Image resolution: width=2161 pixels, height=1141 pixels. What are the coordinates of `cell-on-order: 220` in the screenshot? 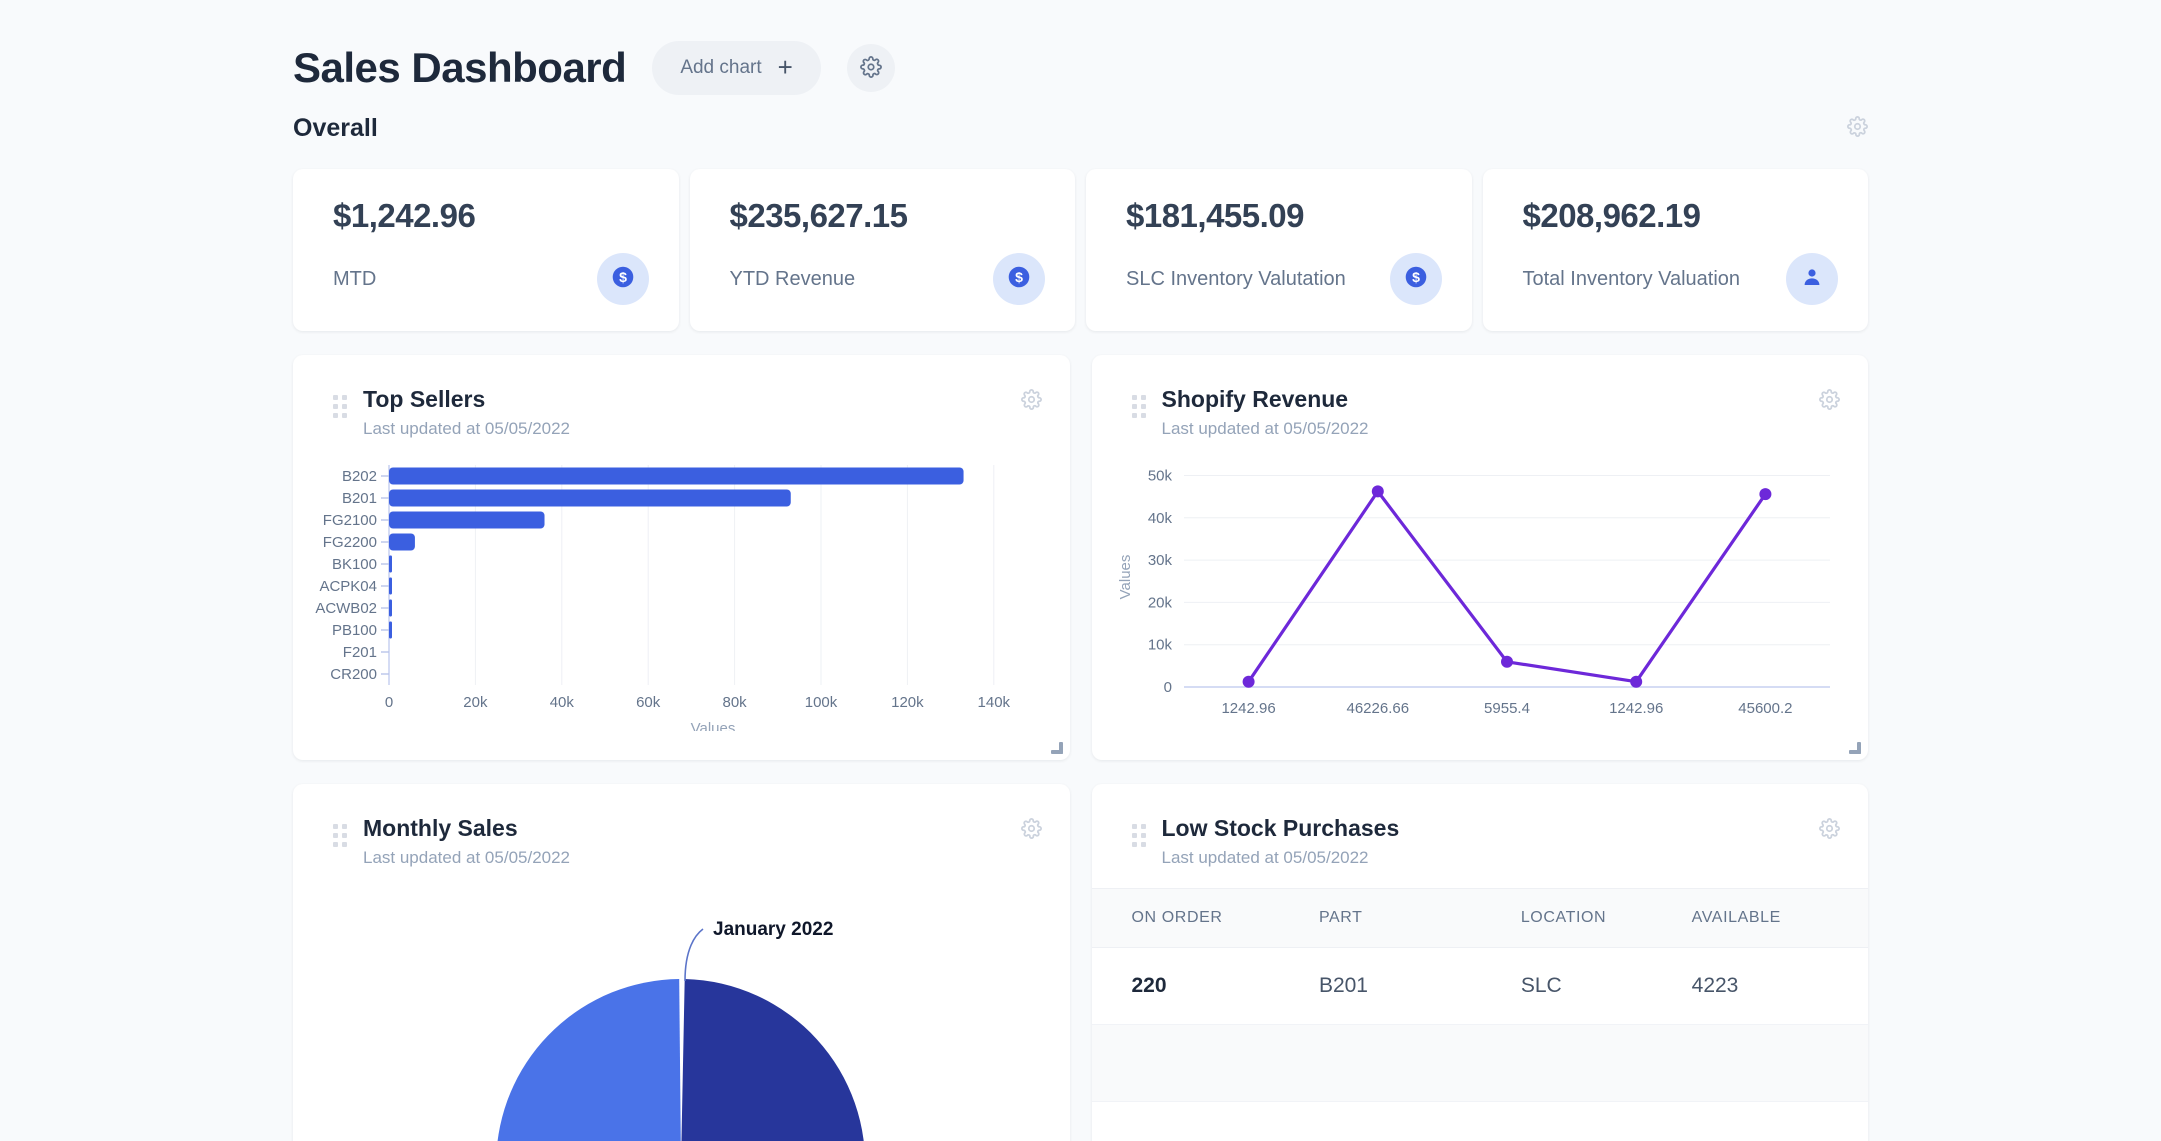 It's located at (1200, 986).